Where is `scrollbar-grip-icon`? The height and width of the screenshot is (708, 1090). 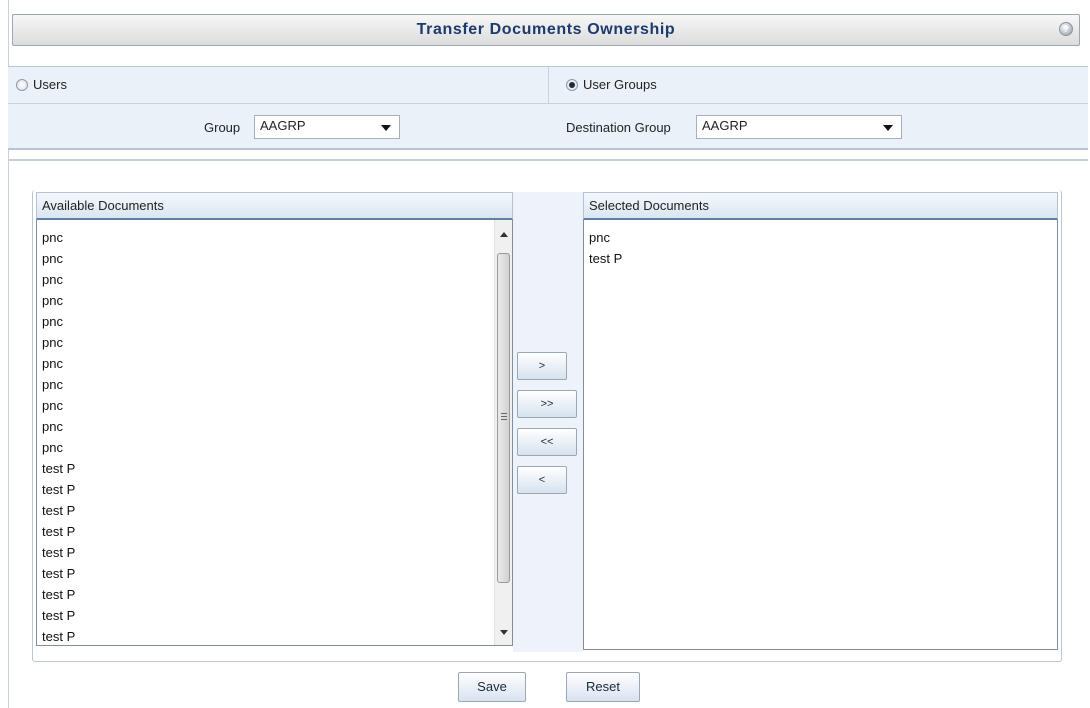 scrollbar-grip-icon is located at coordinates (504, 416).